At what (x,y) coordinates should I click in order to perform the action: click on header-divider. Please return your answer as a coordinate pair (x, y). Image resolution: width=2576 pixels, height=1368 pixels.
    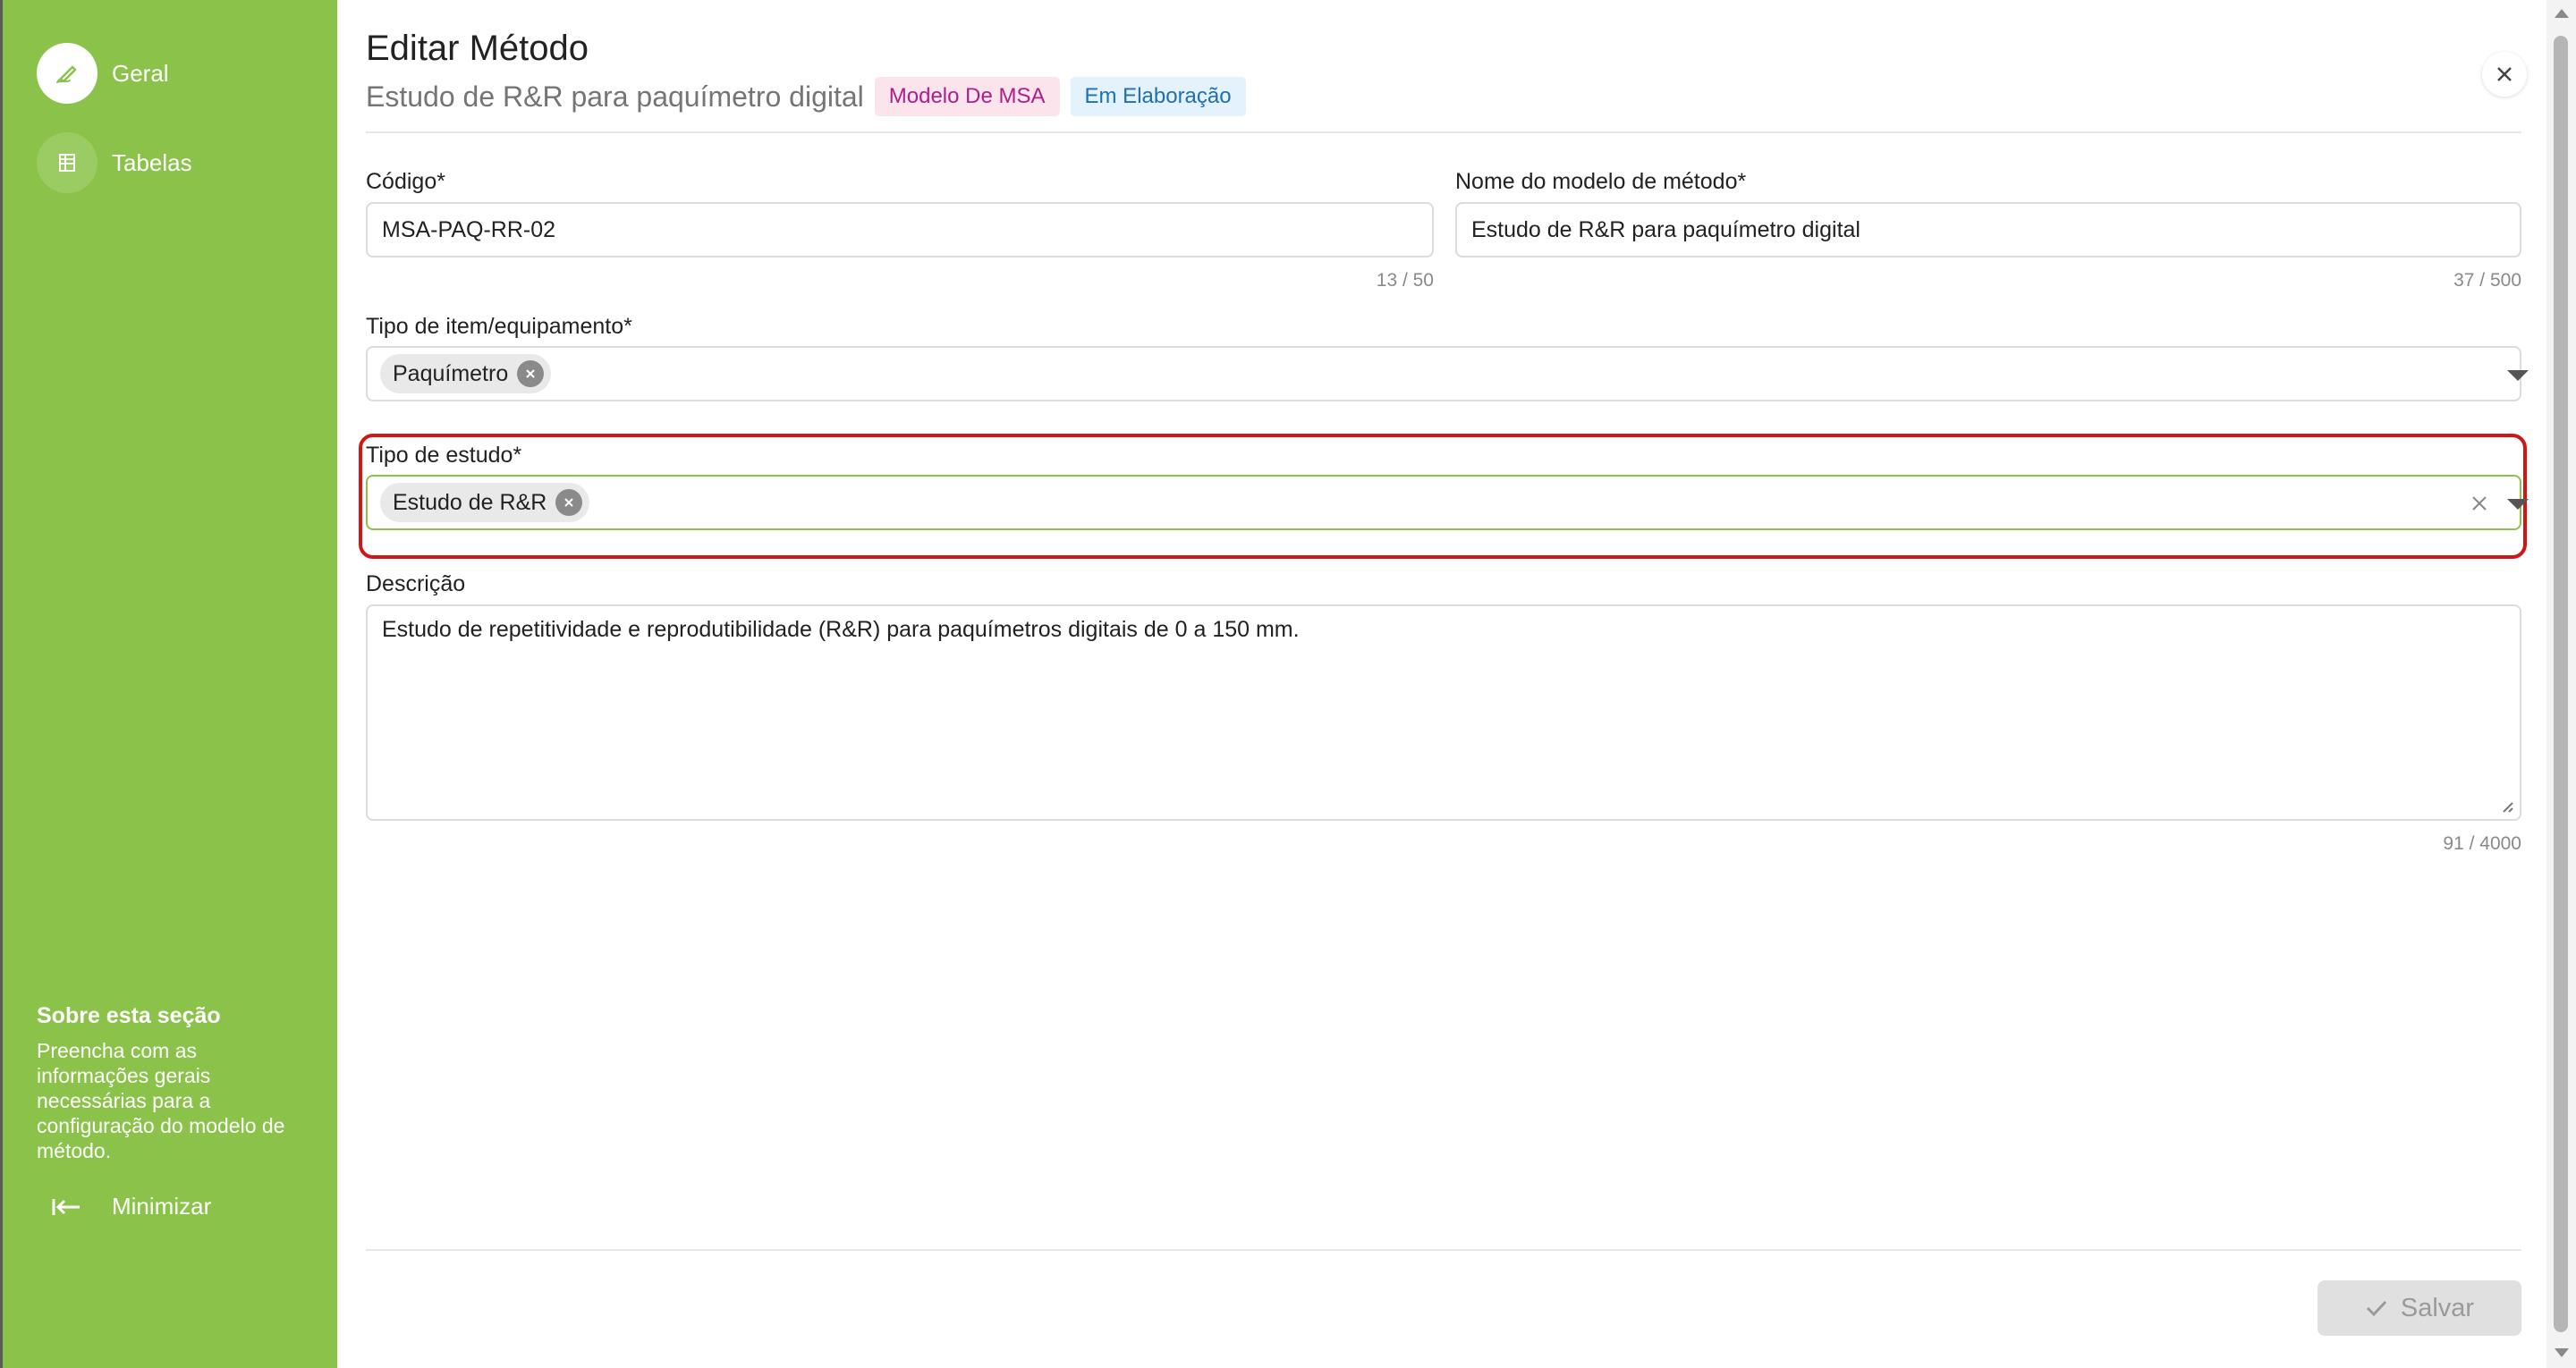
    Looking at the image, I should click on (1443, 132).